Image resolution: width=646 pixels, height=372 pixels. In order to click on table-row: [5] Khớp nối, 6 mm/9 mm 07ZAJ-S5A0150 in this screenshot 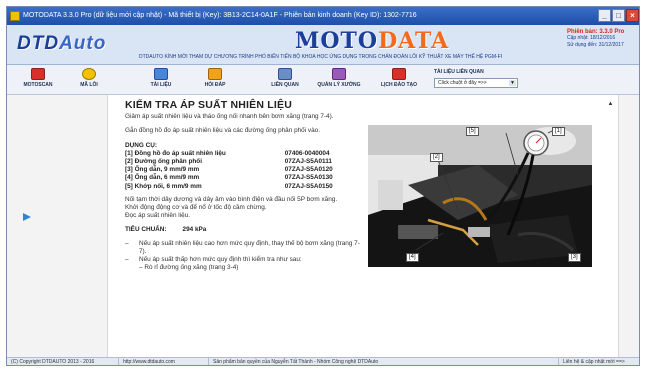, I will do `click(243, 187)`.